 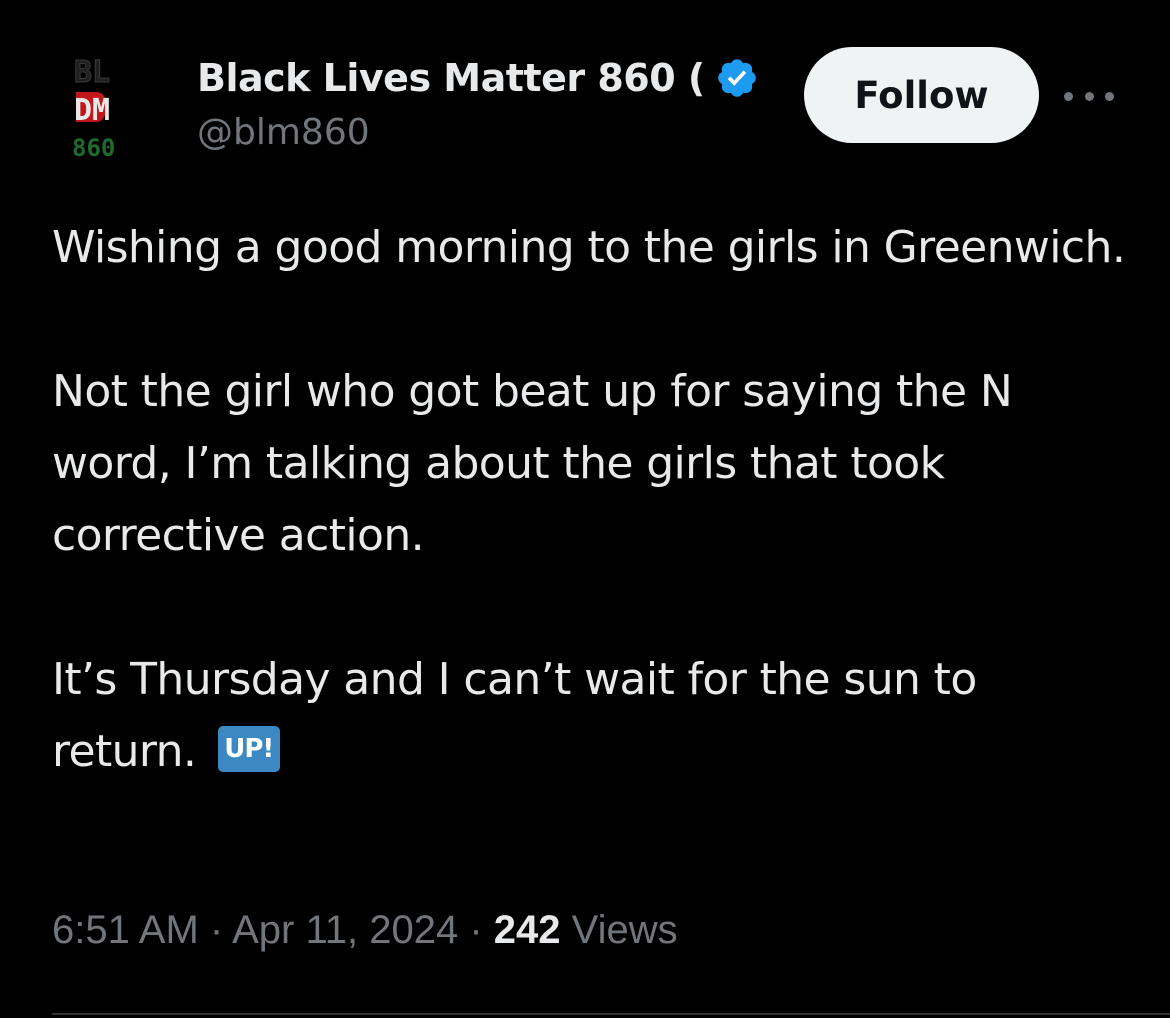 I want to click on display-name: Black Lives Matter 860 (, so click(x=451, y=78).